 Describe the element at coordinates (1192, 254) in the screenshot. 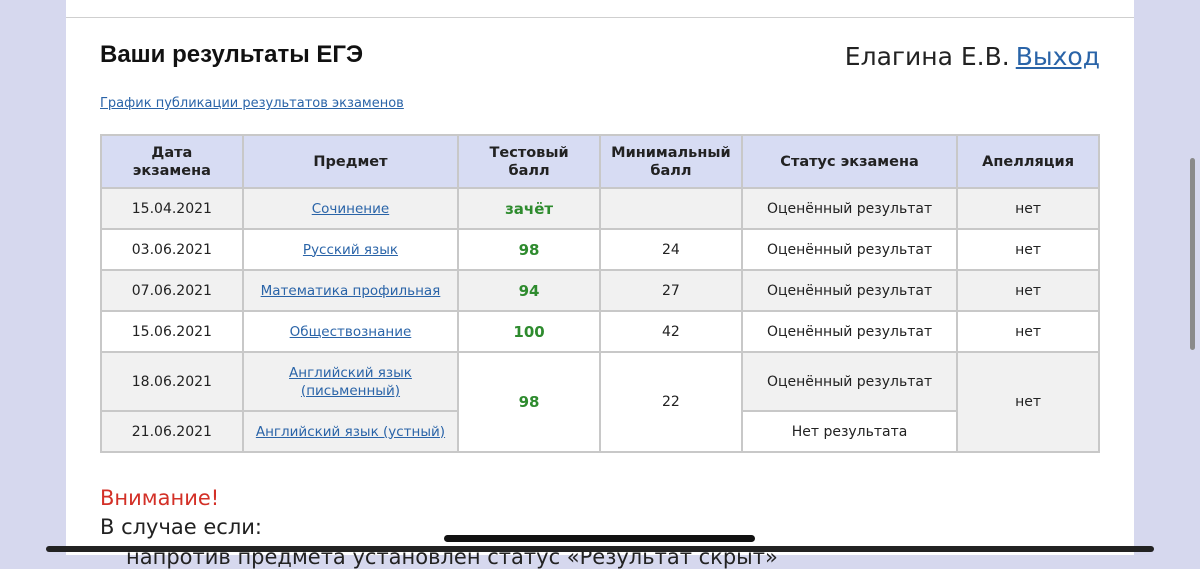

I see `vertical-scrollbar` at that location.